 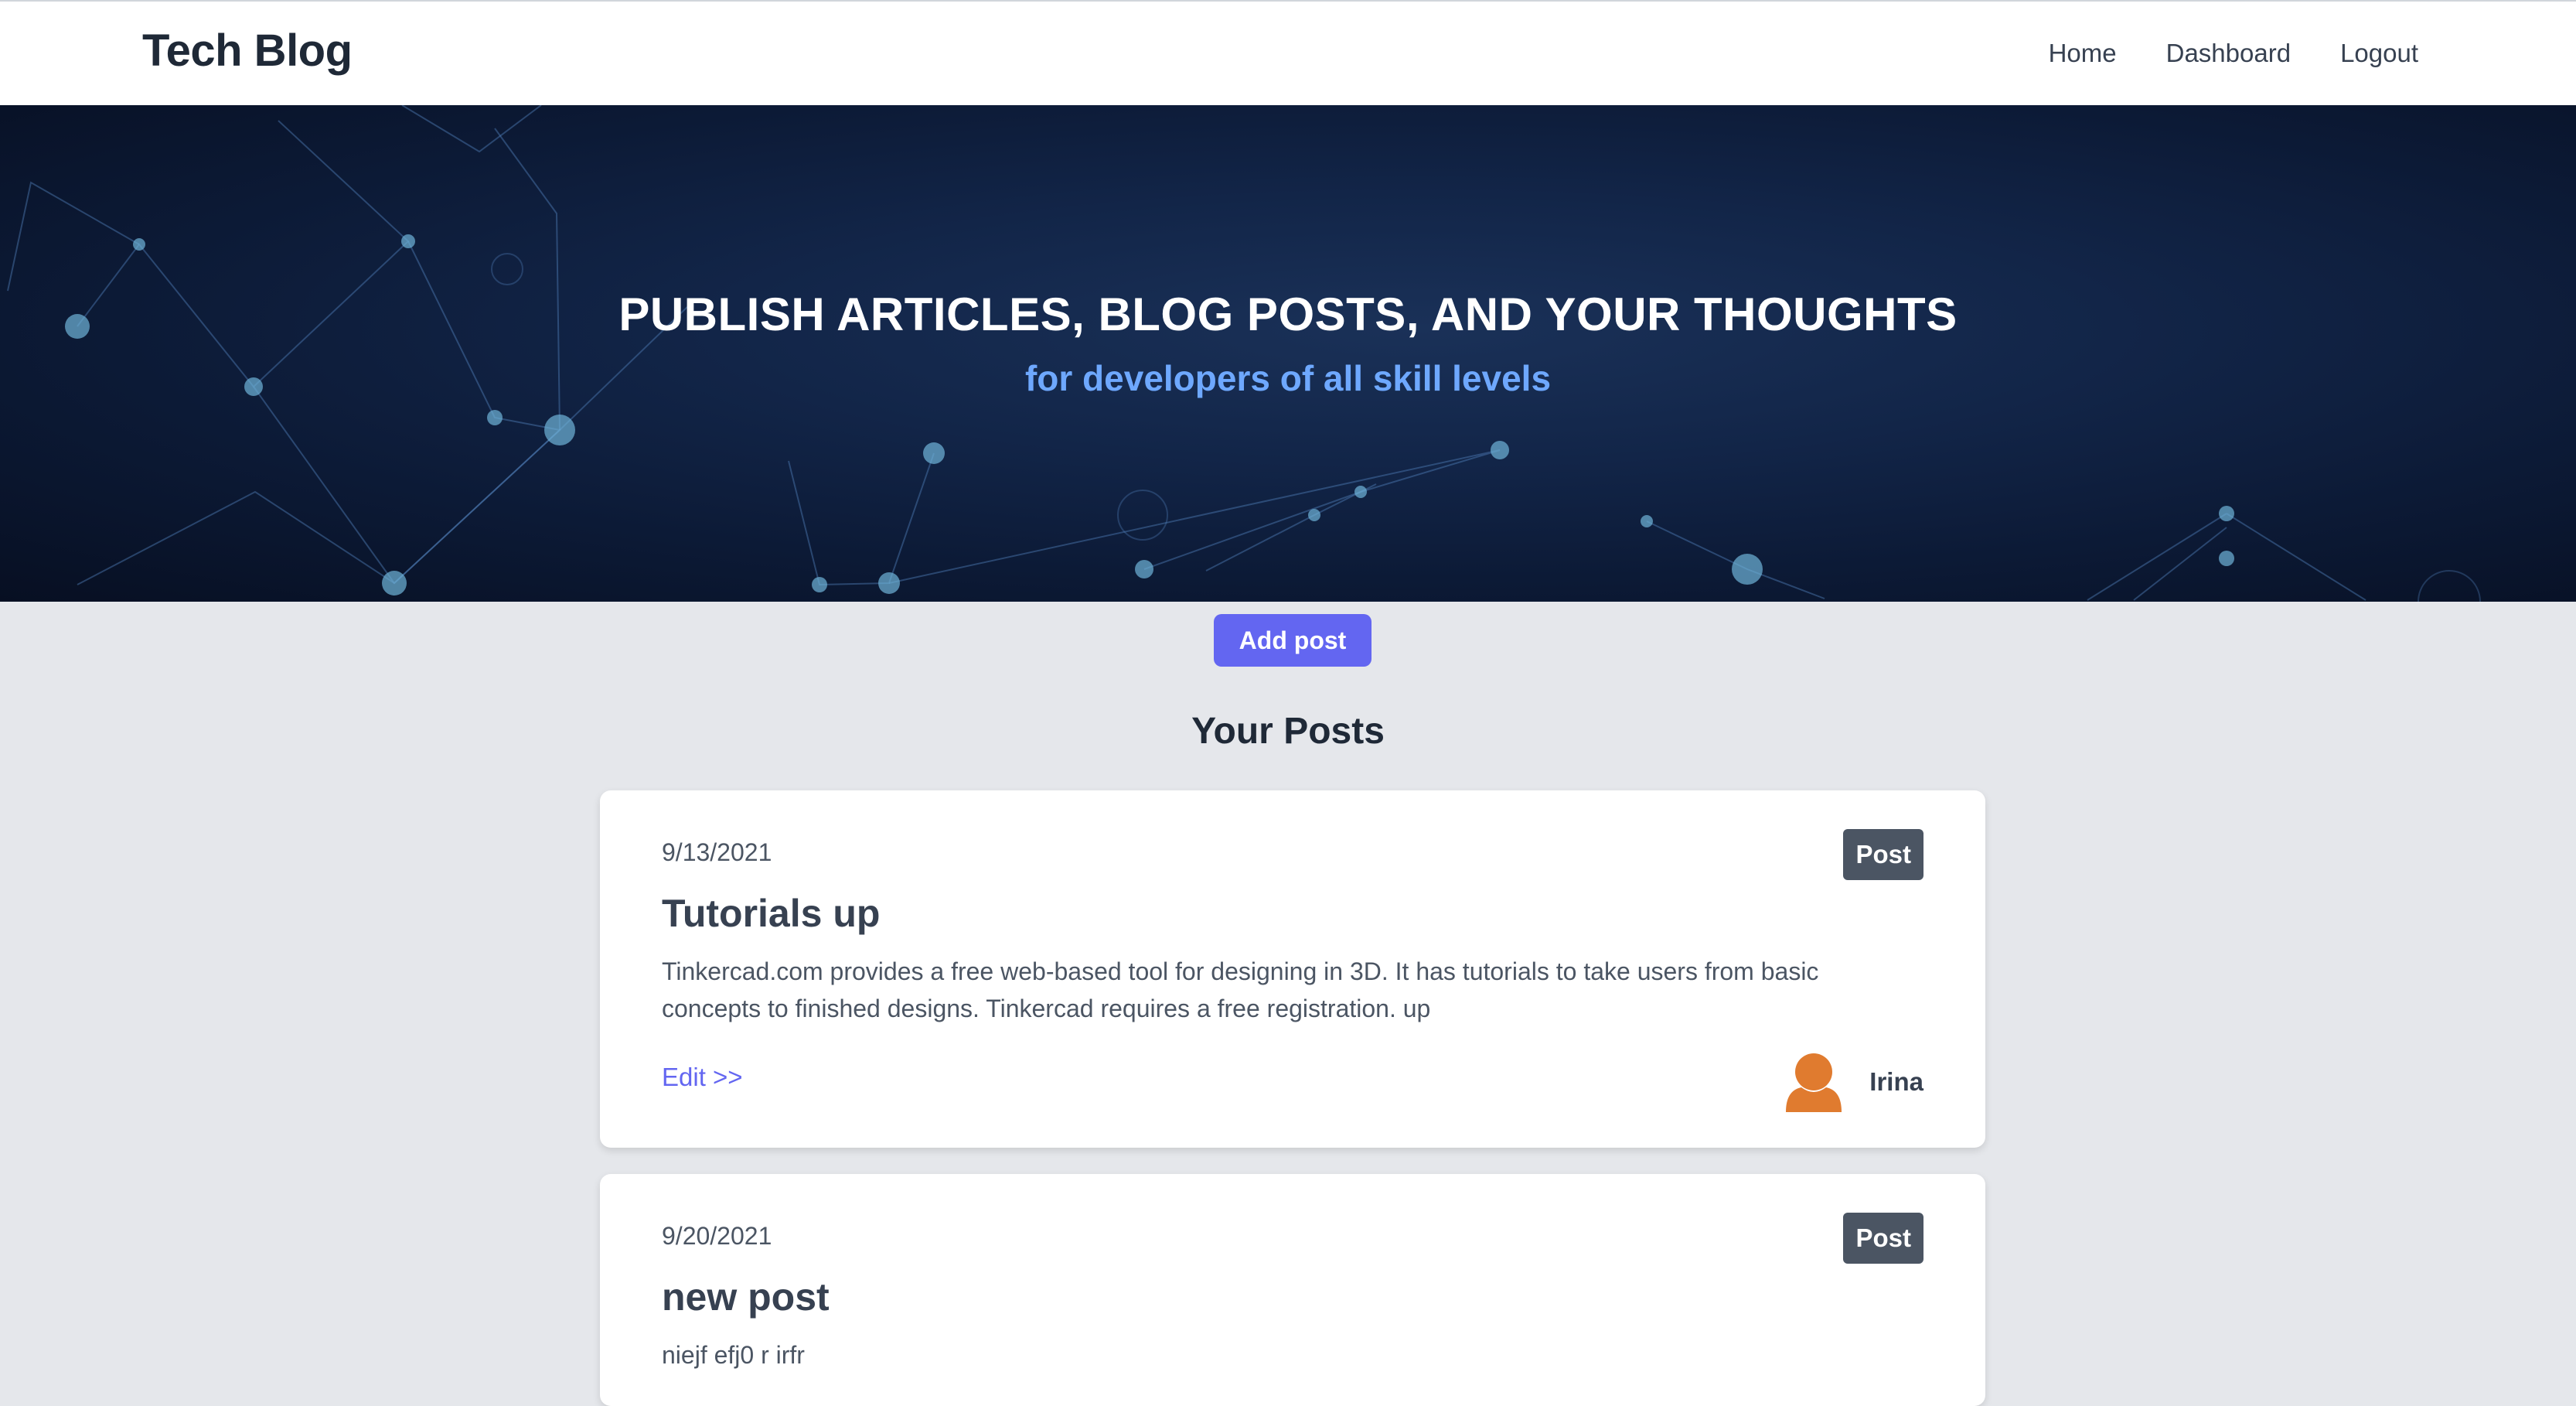 I want to click on author-name: Irina, so click(x=1896, y=1081).